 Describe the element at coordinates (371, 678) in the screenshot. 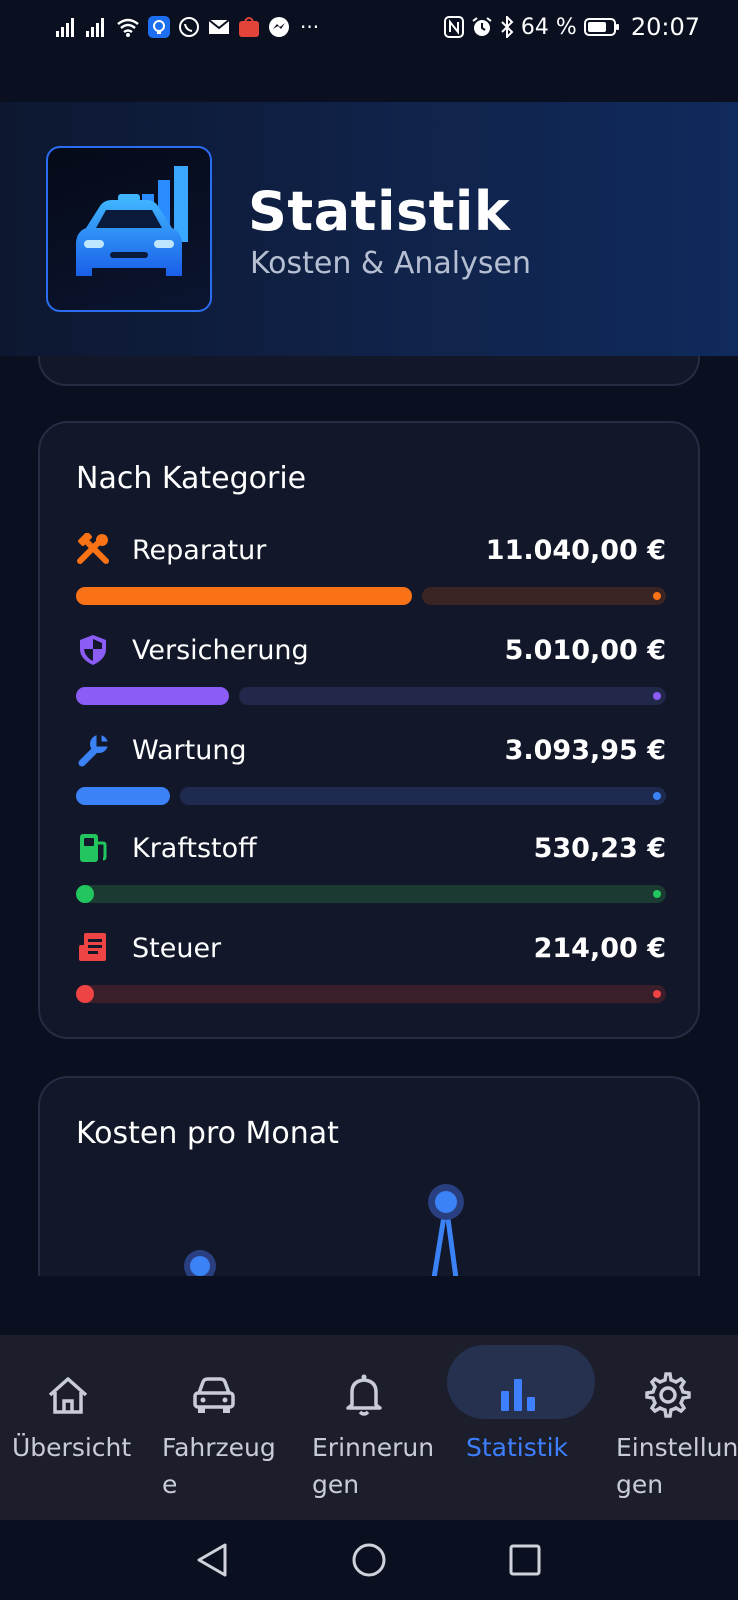

I see `category-row-versicherung: Versicherung 5.010,00 €` at that location.